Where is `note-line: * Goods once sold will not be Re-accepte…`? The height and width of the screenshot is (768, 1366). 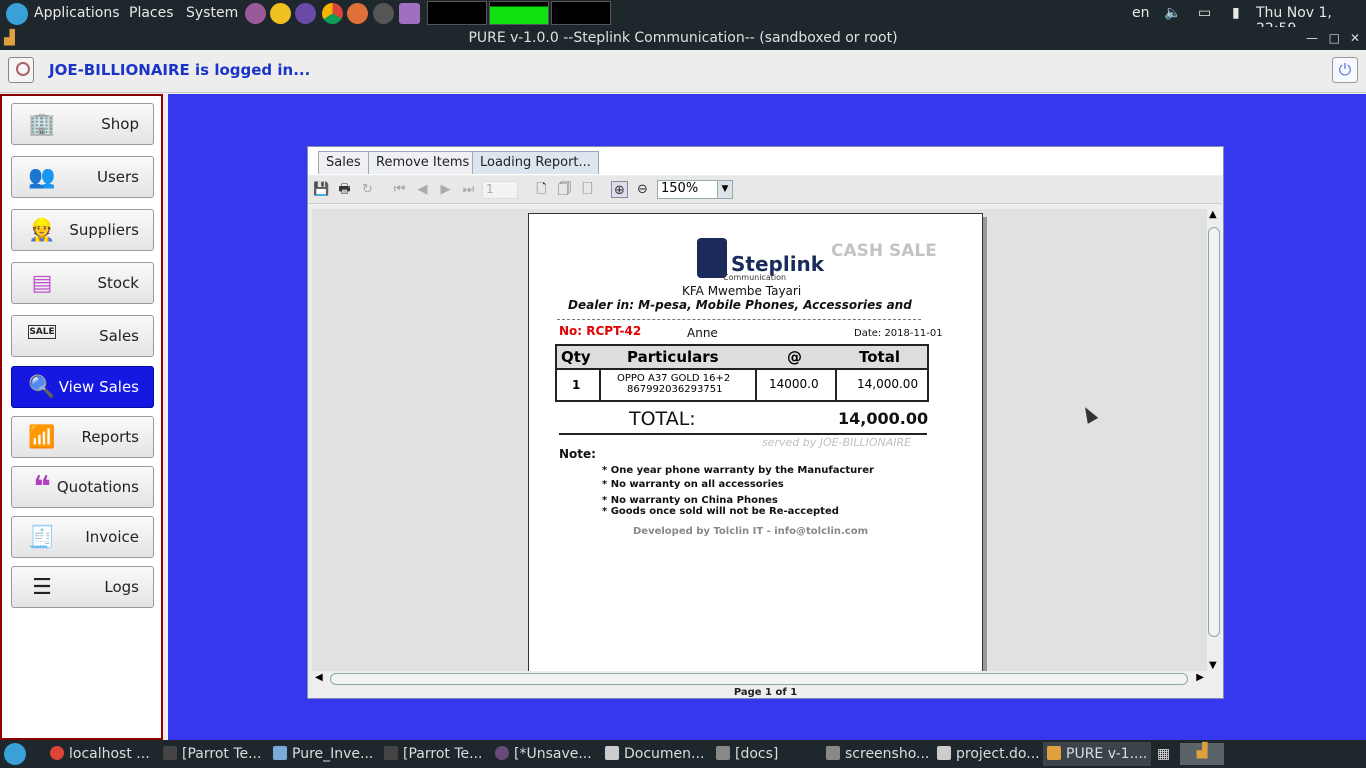 note-line: * Goods once sold will not be Re-accepte… is located at coordinates (720, 511).